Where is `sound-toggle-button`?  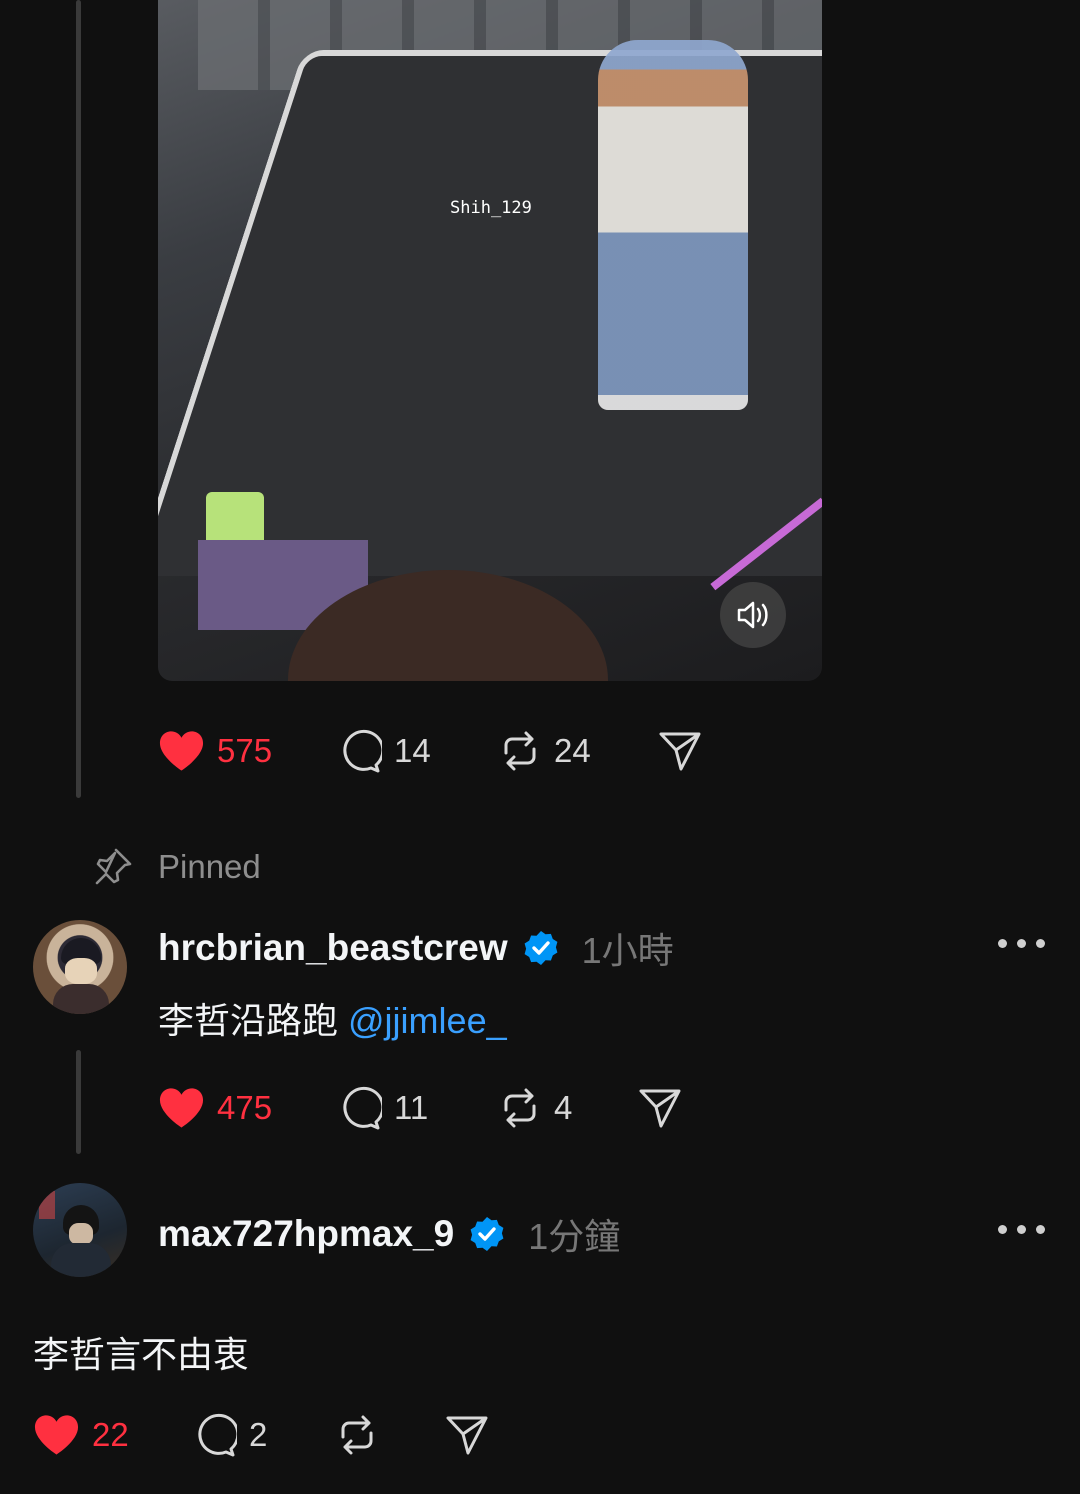
sound-toggle-button is located at coordinates (753, 615).